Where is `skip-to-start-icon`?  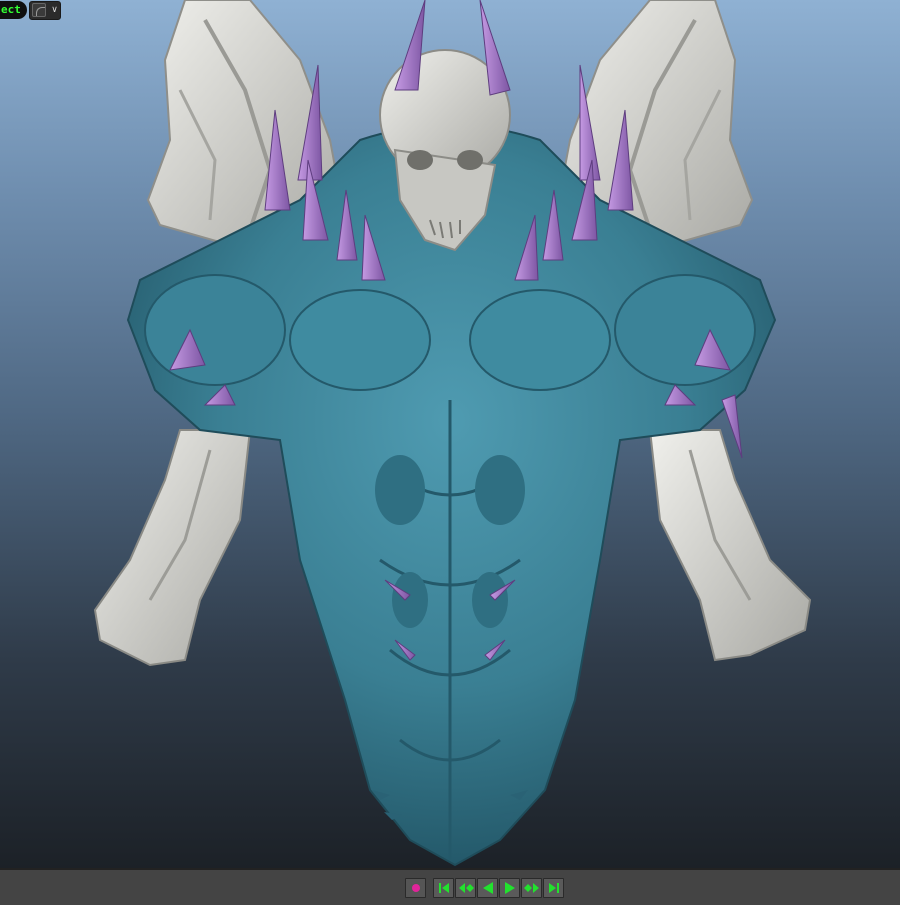 skip-to-start-icon is located at coordinates (443, 888).